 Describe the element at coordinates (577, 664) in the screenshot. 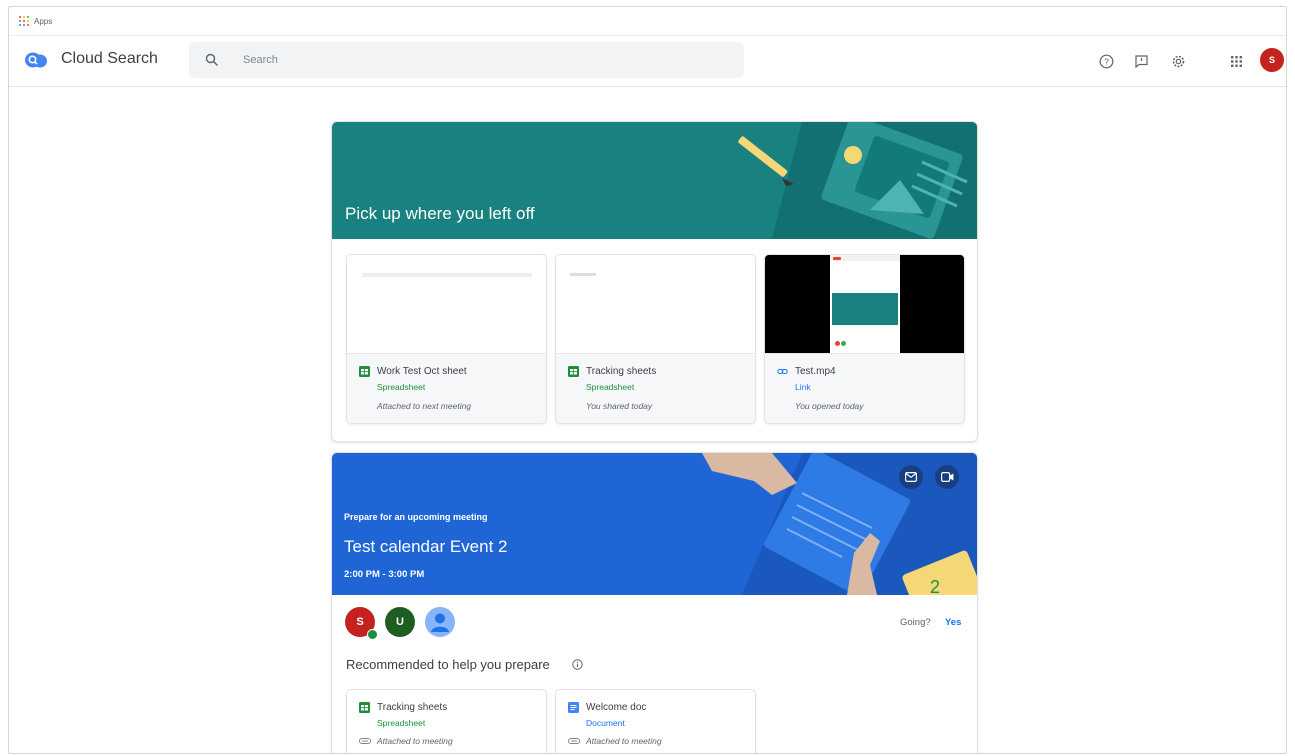

I see `info-icon` at that location.